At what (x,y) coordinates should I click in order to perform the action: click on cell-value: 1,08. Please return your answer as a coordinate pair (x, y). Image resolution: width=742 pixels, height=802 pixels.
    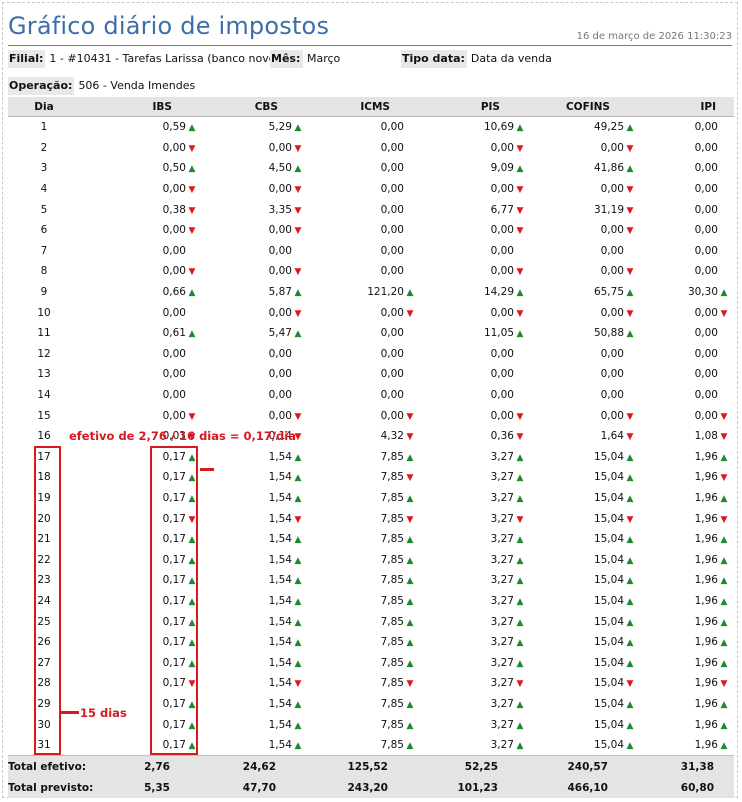
    Looking at the image, I should click on (706, 436).